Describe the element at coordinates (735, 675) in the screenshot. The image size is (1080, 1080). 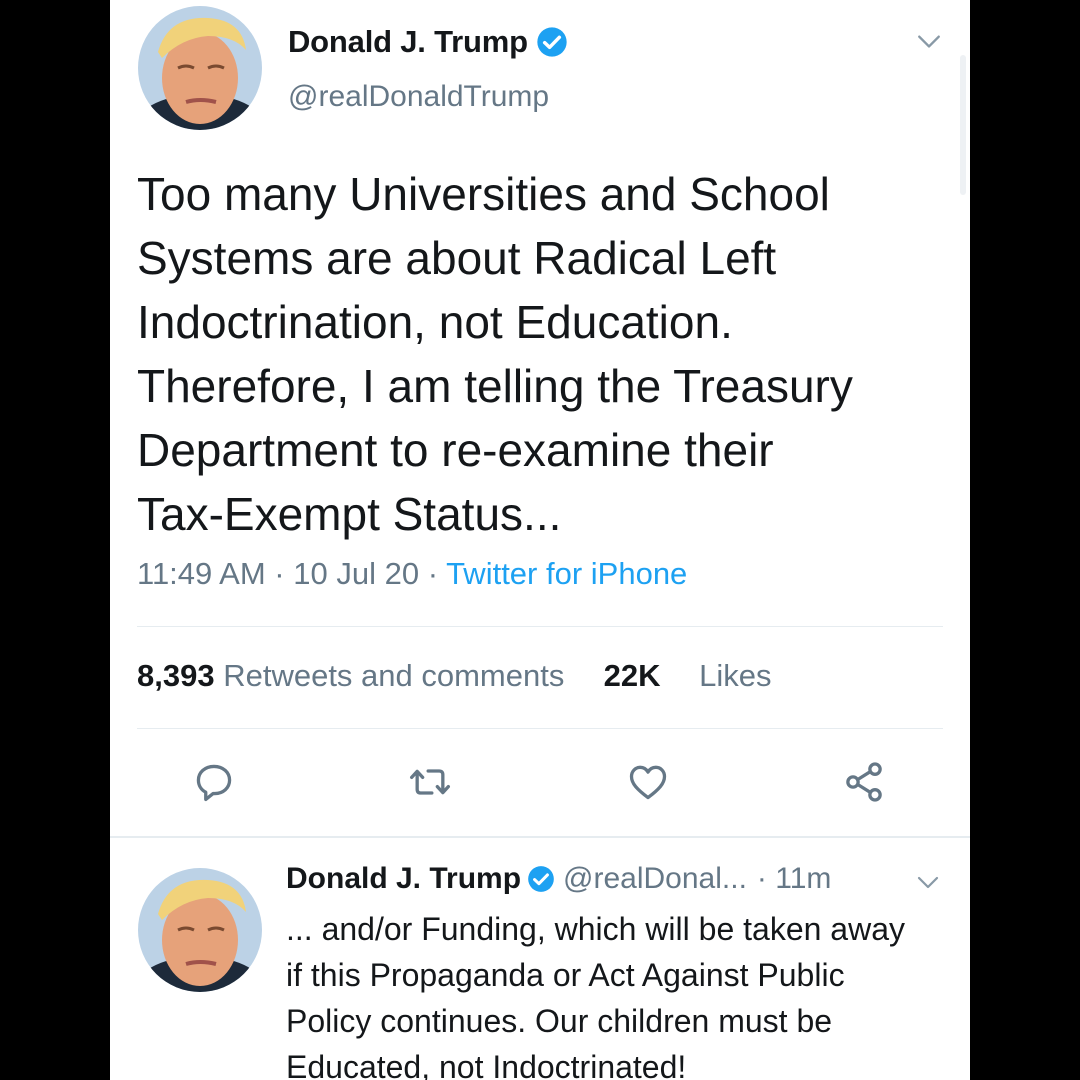
I see `likes-label: Likes` at that location.